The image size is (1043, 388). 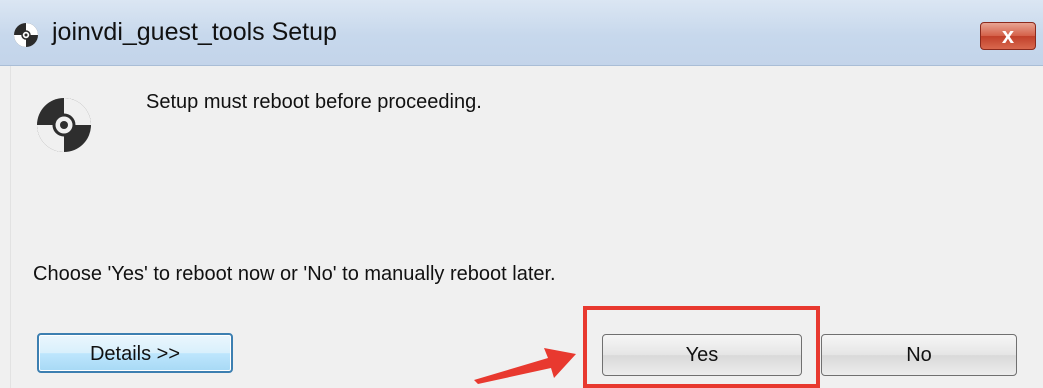 What do you see at coordinates (525, 366) in the screenshot?
I see `annotation-arrow-icon` at bounding box center [525, 366].